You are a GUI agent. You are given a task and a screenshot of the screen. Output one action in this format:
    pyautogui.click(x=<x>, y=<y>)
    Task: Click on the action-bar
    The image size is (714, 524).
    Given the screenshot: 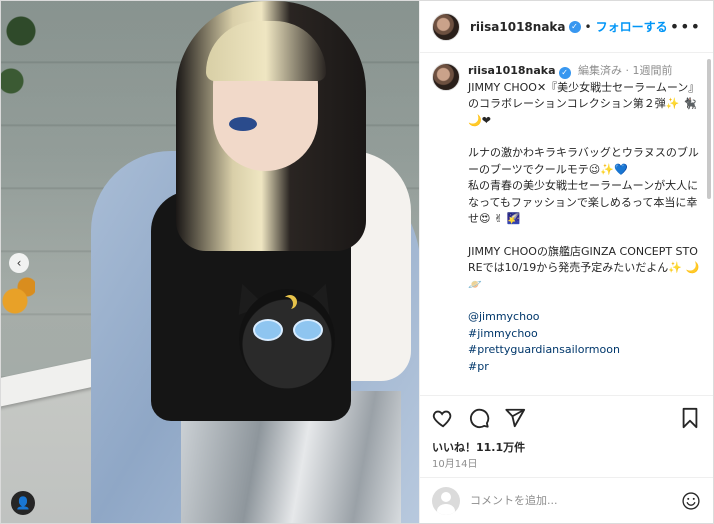 What is the action you would take?
    pyautogui.click(x=566, y=417)
    